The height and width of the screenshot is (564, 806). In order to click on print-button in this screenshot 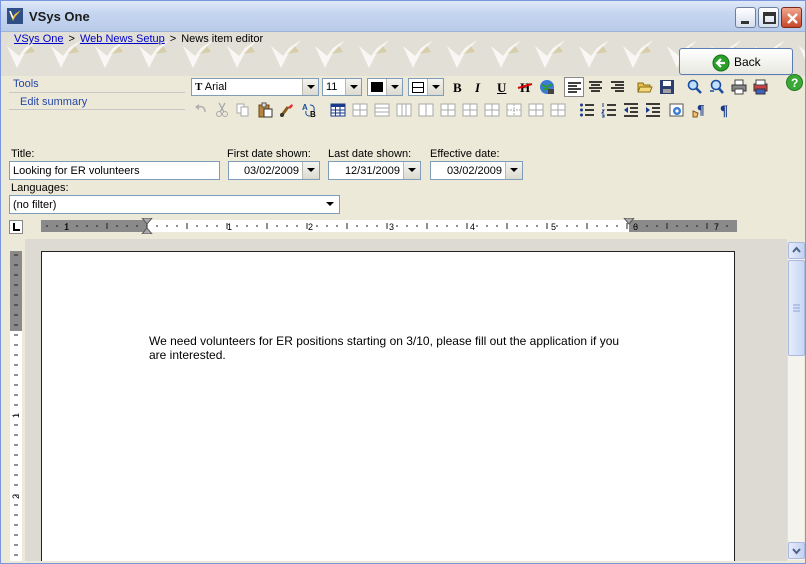, I will do `click(739, 87)`.